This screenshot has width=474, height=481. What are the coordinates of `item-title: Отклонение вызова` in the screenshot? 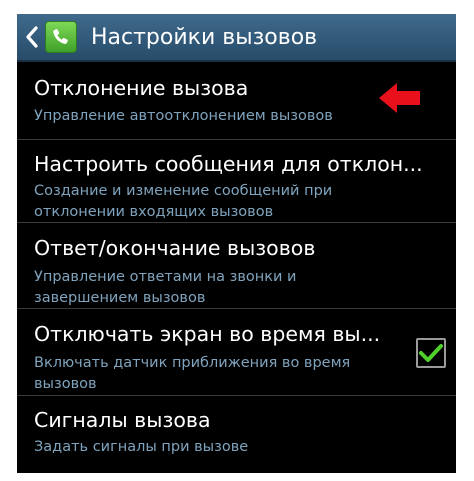 It's located at (141, 88).